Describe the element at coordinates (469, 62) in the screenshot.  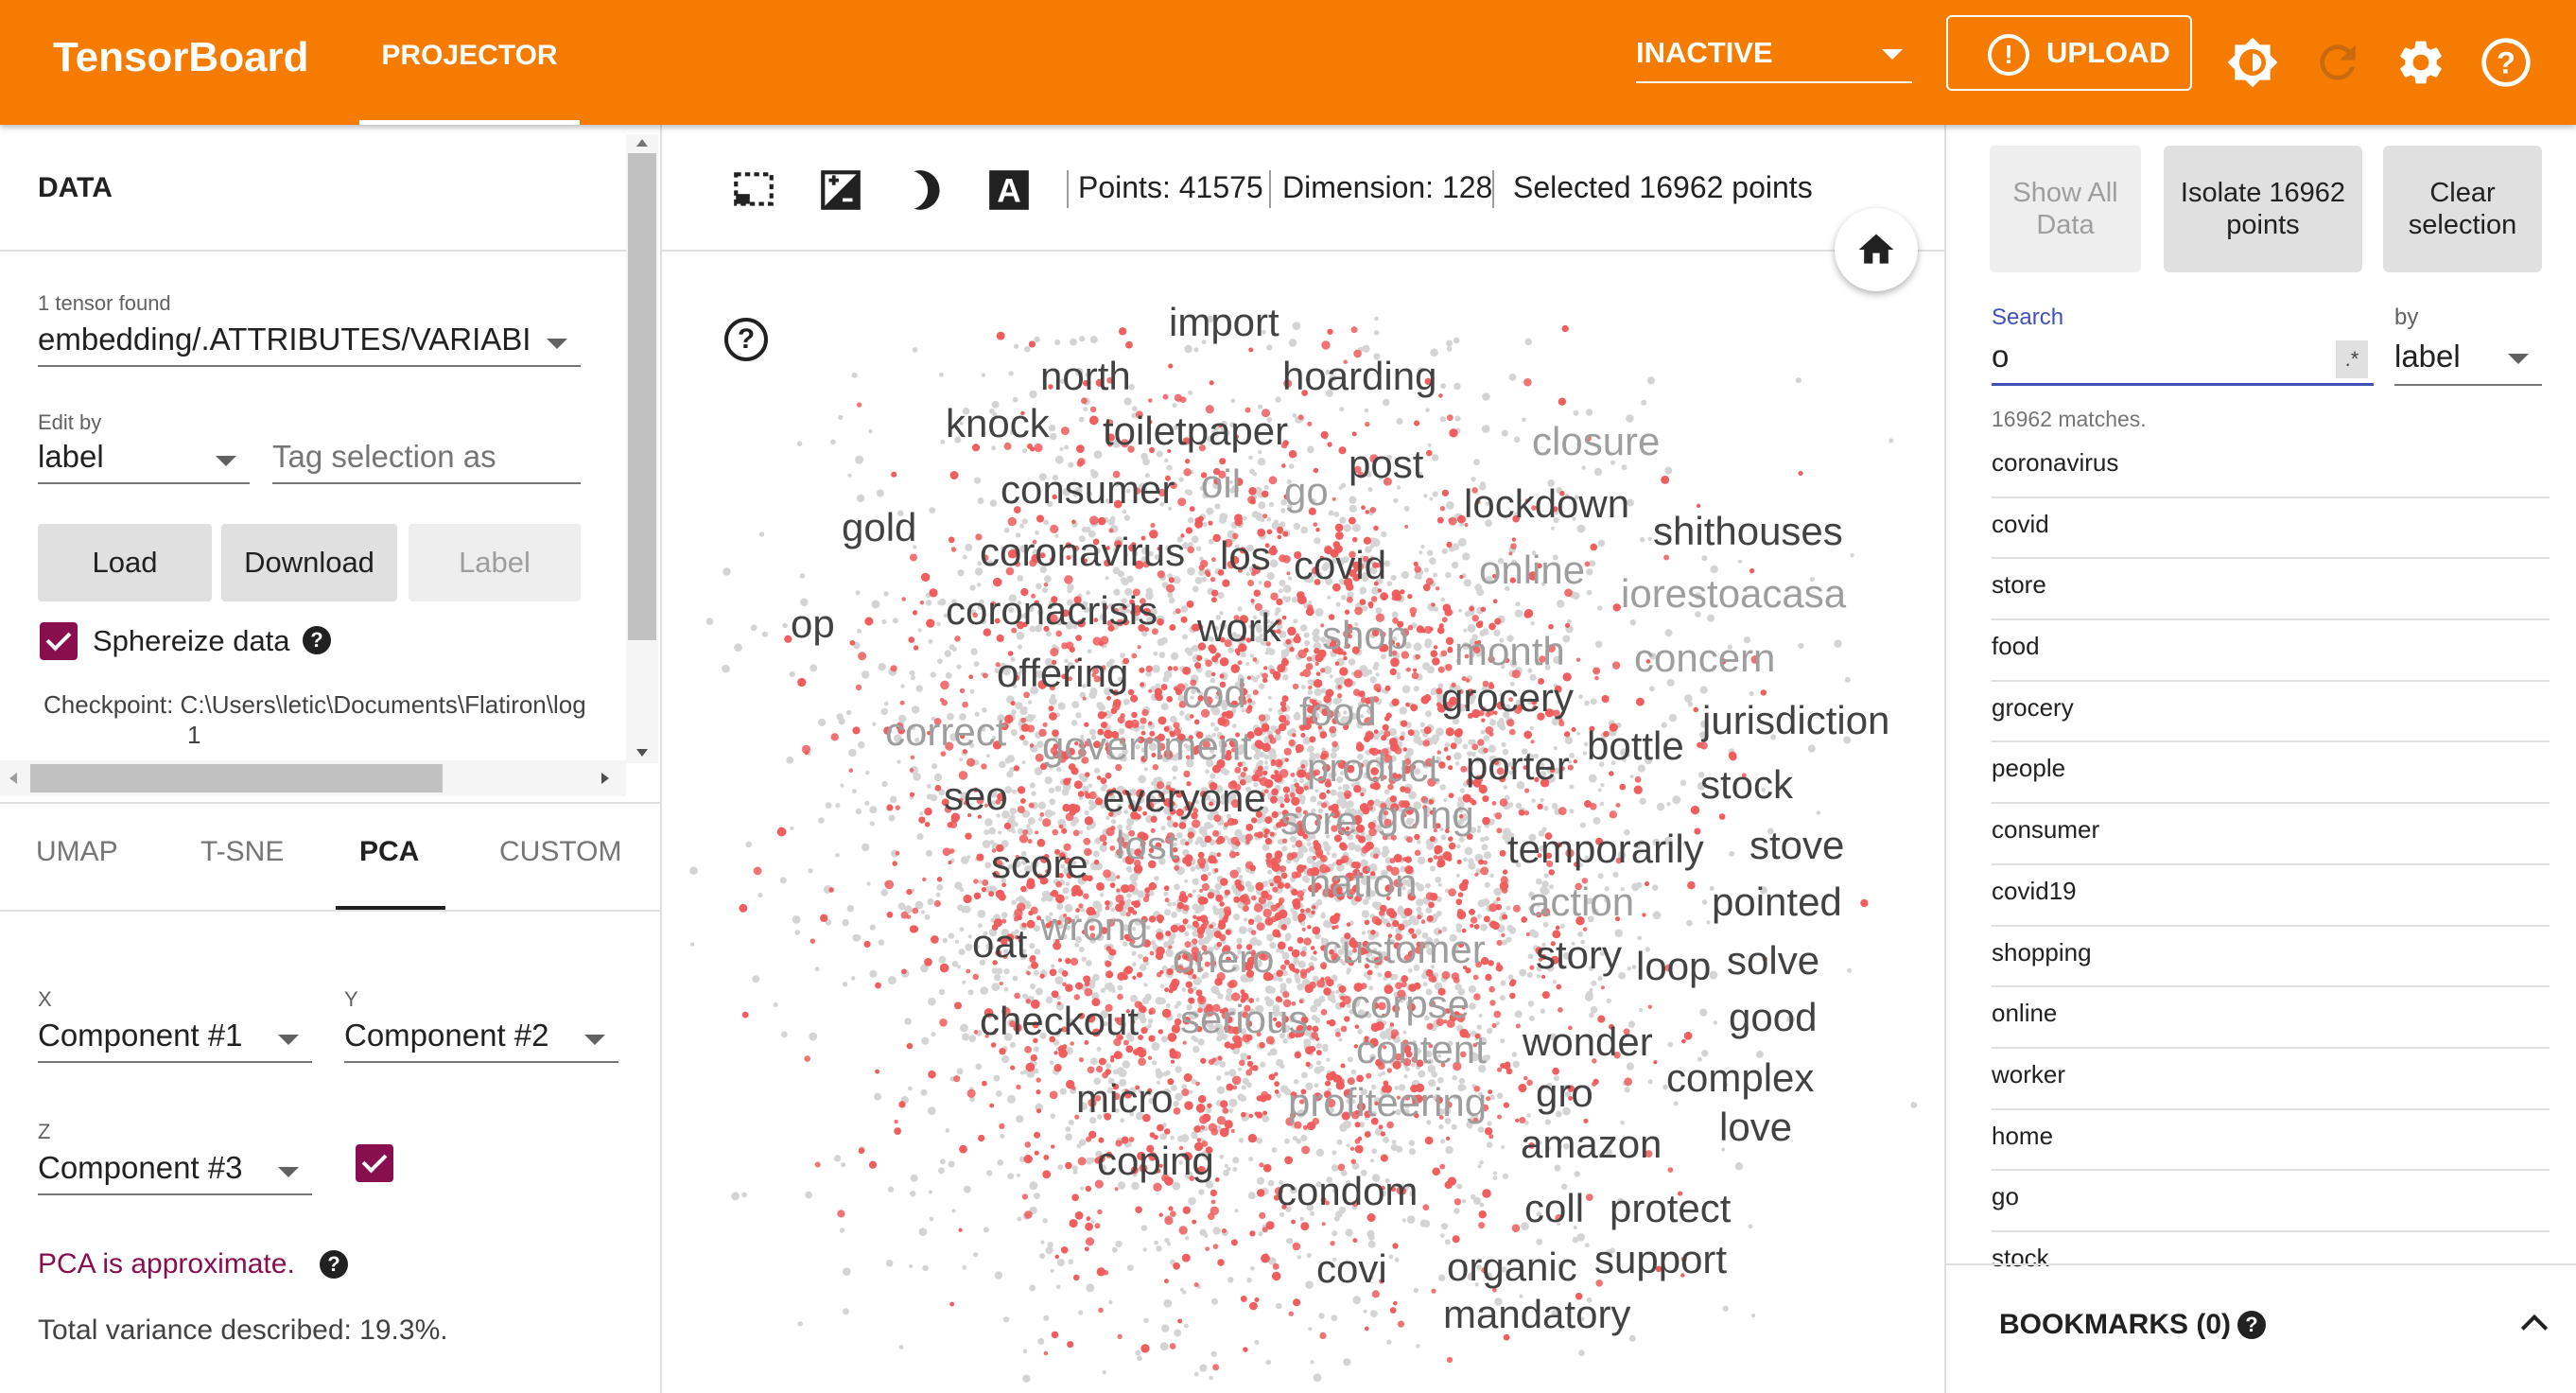
I see `tab-projector: PROJECTOR` at that location.